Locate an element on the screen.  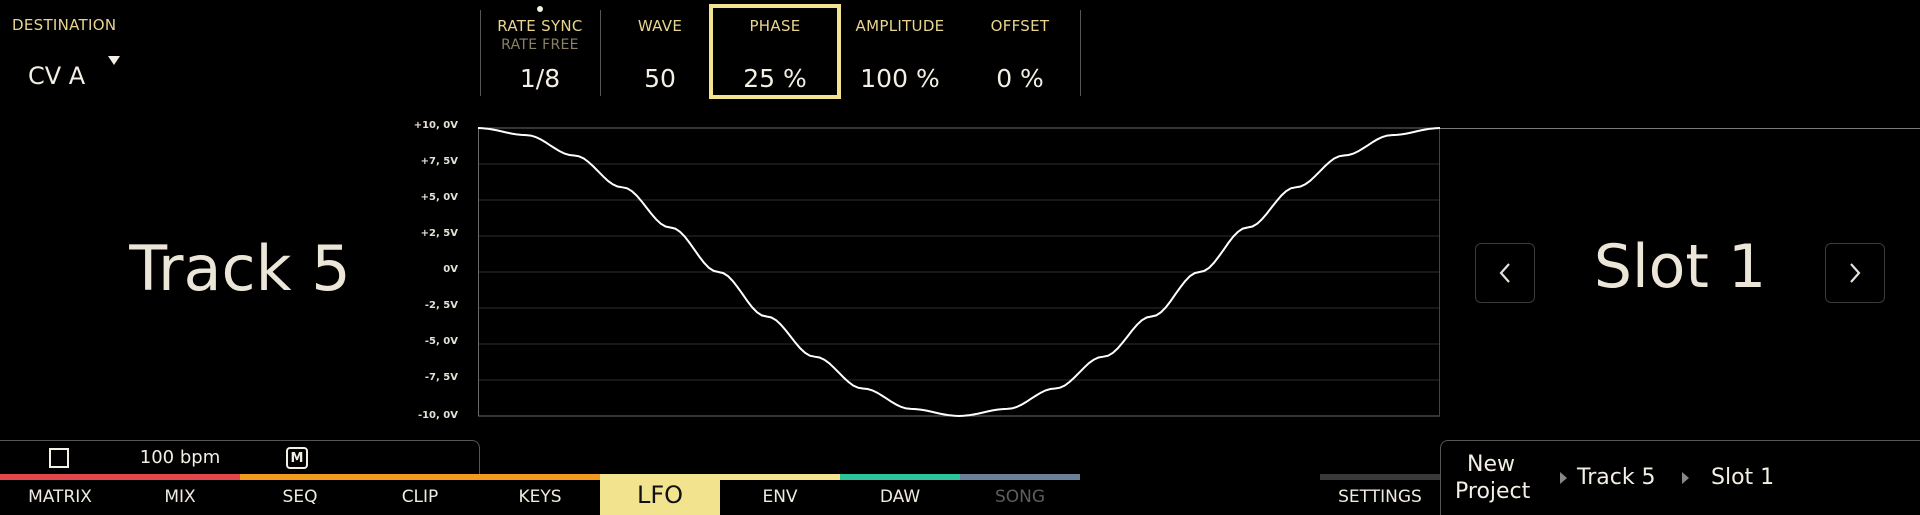
param-offset: OFFSET 0 % is located at coordinates (1020, 51).